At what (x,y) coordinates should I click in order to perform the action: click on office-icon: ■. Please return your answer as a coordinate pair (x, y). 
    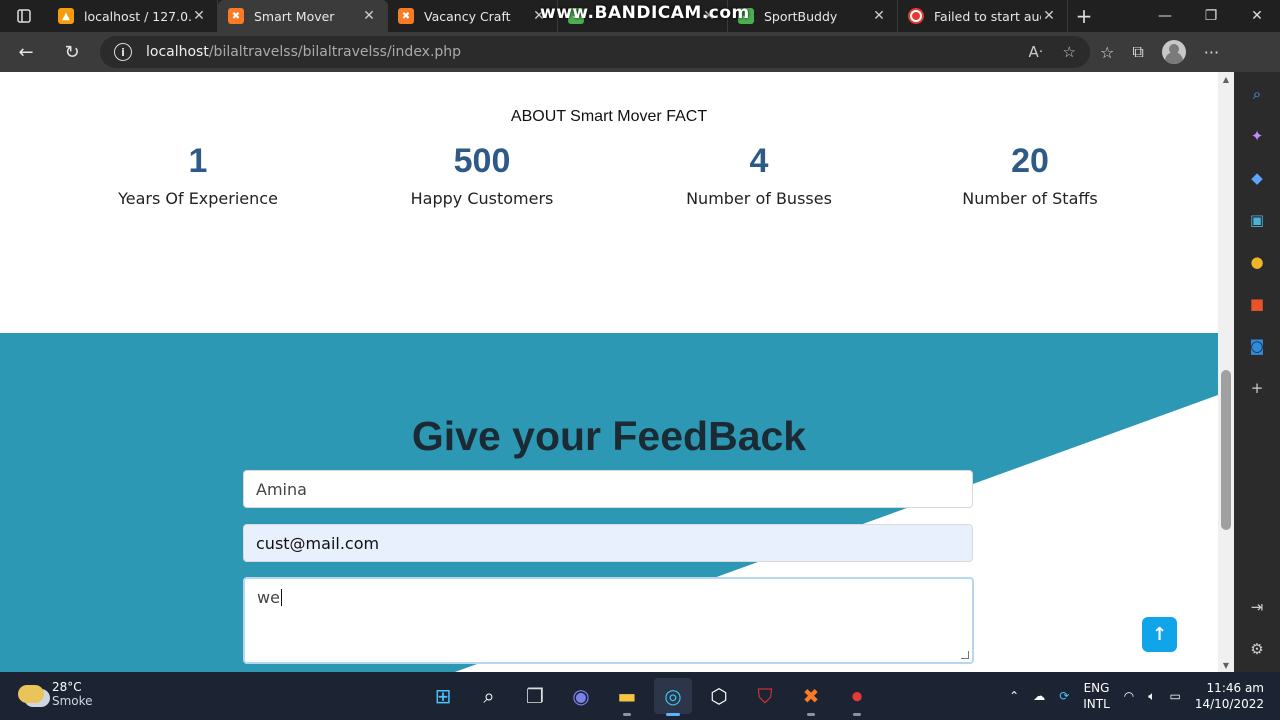
    Looking at the image, I should click on (1257, 304).